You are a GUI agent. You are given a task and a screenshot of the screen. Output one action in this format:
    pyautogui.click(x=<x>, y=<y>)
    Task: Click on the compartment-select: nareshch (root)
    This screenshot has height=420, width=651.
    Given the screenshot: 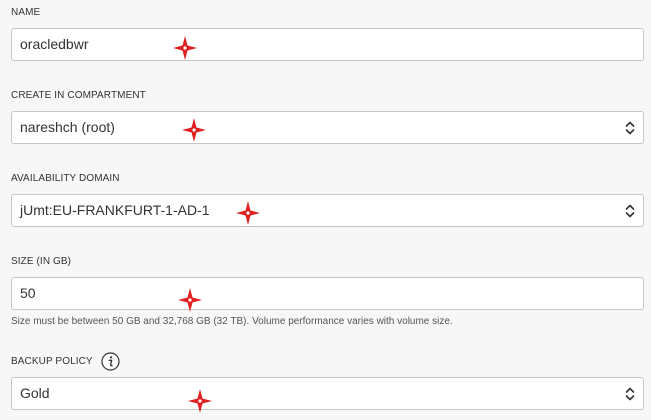 What is the action you would take?
    pyautogui.click(x=327, y=127)
    